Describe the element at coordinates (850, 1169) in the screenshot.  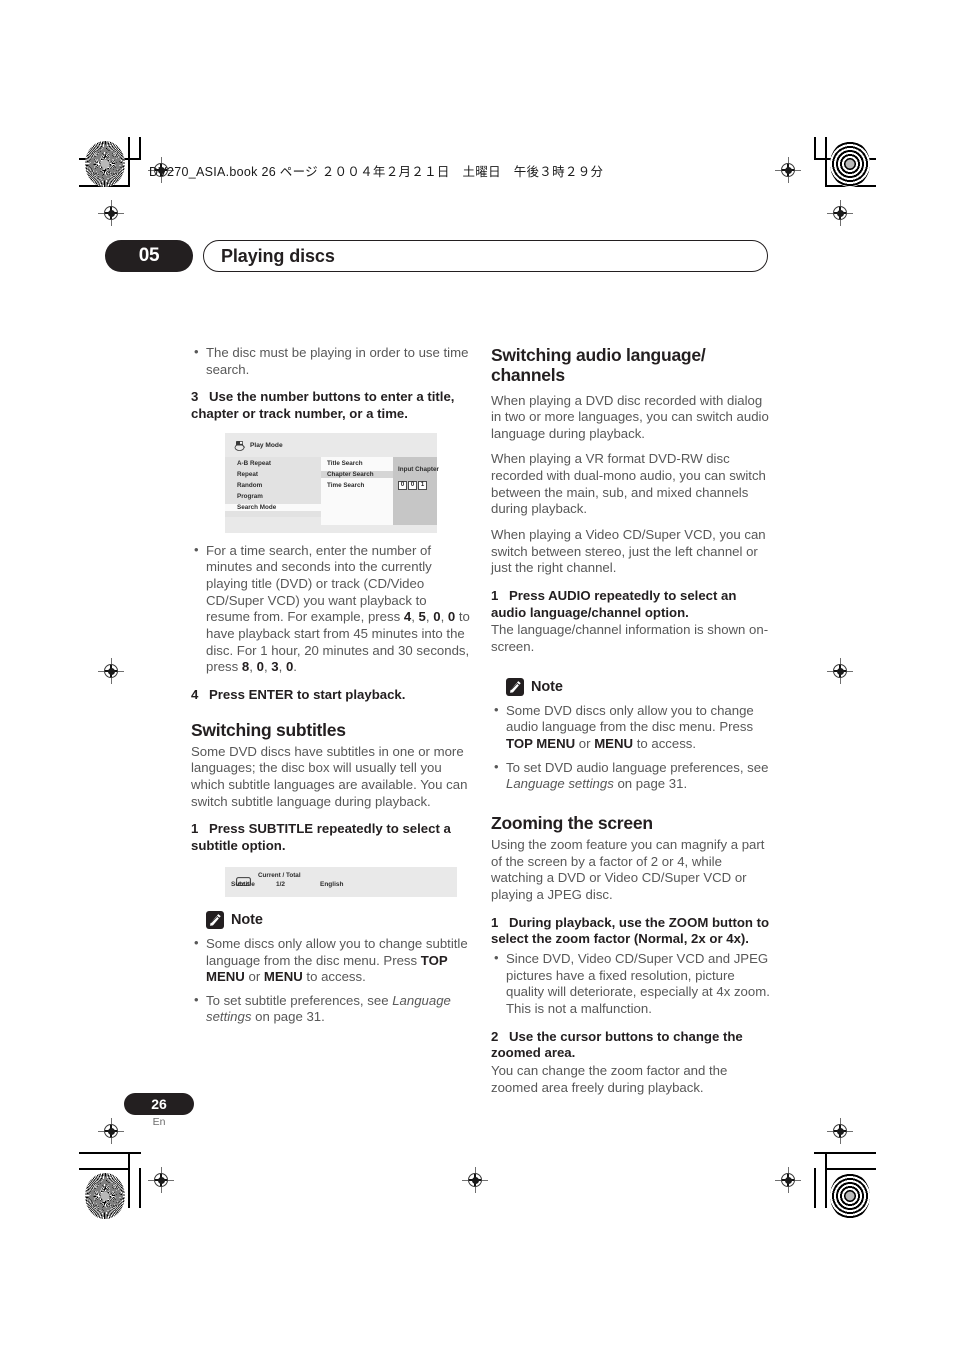
I see `crop-mark-bottom-right-h2` at that location.